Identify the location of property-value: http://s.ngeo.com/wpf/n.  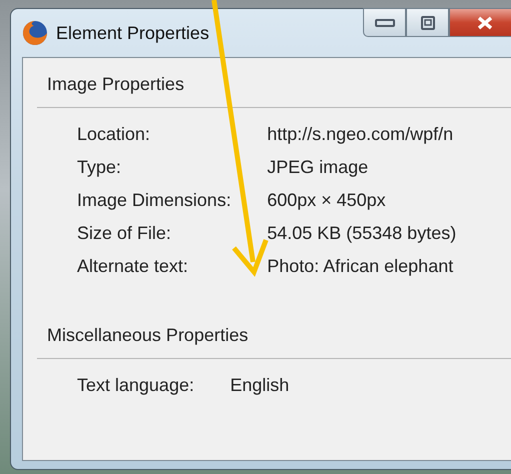
(360, 134).